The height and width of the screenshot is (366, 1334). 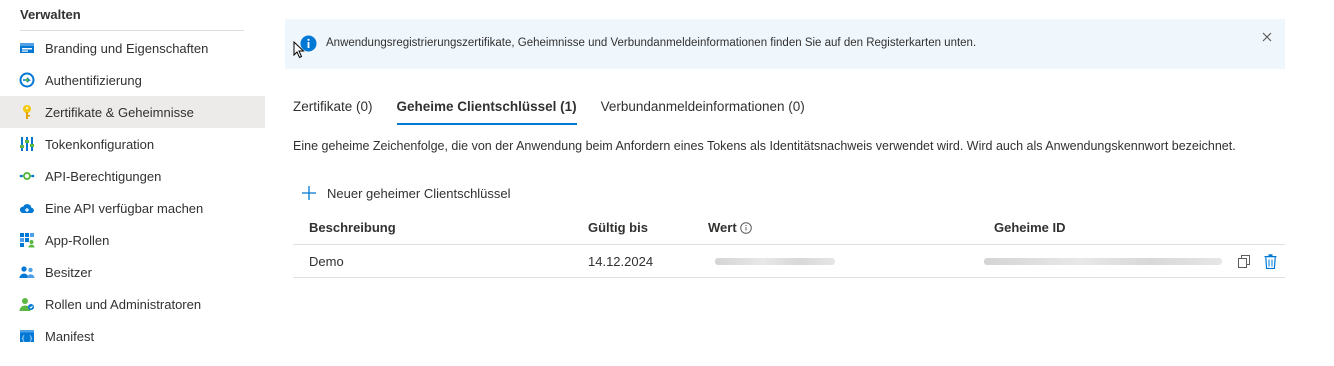 I want to click on sidebar-item-label: API-Berechtigungen, so click(x=103, y=176).